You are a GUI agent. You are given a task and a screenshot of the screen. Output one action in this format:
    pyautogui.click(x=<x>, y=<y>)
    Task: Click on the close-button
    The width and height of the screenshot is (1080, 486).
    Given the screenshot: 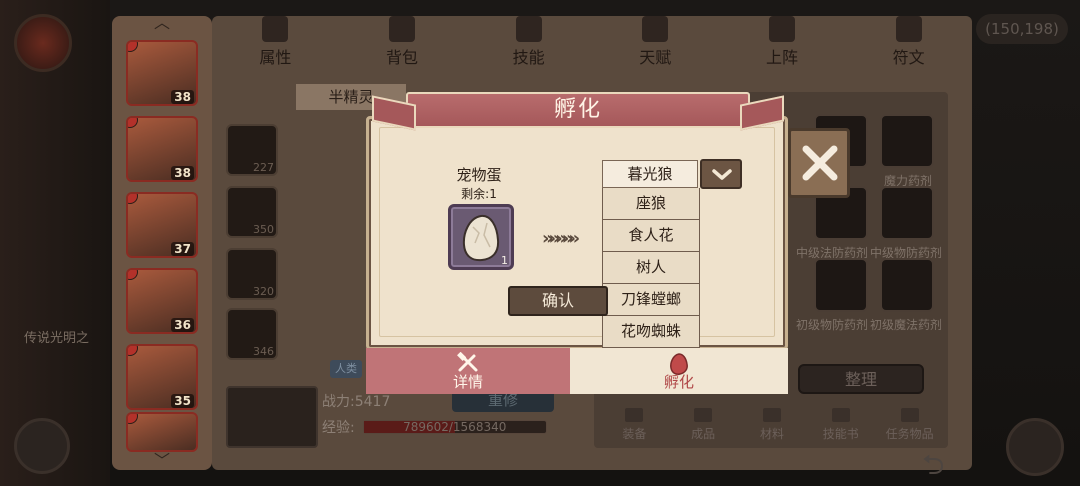 What is the action you would take?
    pyautogui.click(x=819, y=163)
    